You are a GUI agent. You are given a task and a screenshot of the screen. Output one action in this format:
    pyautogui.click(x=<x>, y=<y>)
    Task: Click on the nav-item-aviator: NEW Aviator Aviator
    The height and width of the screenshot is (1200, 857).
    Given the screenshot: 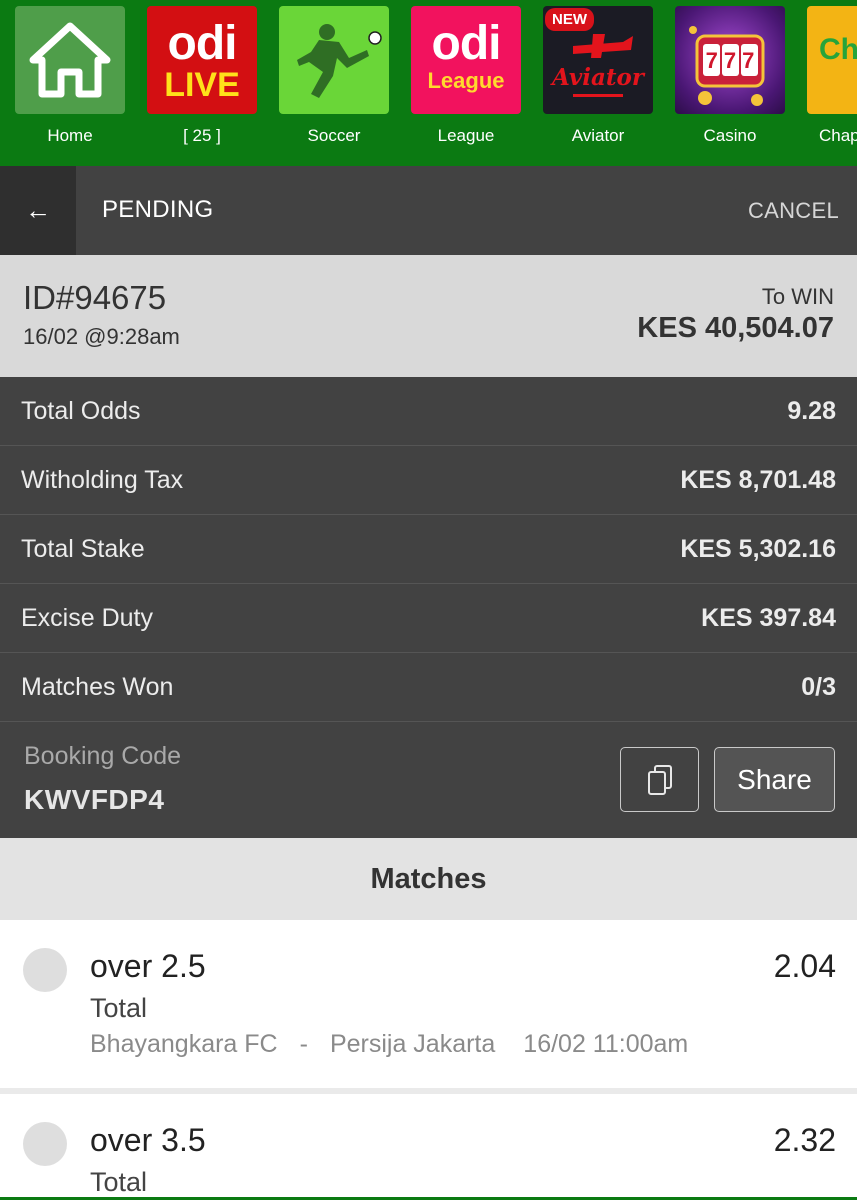 What is the action you would take?
    pyautogui.click(x=598, y=76)
    